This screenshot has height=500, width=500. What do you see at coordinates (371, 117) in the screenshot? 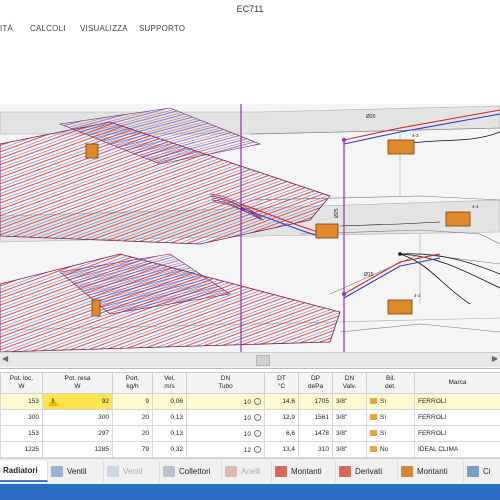
I see `pipe-label-d20: Ø20` at bounding box center [371, 117].